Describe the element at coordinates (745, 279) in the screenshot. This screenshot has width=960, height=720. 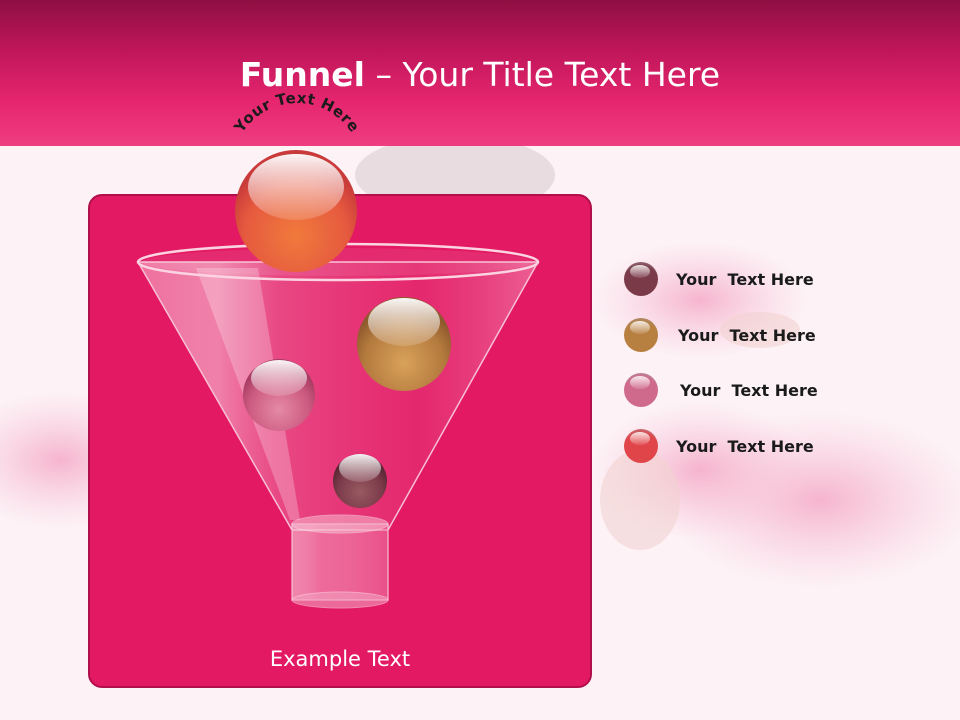
I see `legend-label-1: Your Text Here` at that location.